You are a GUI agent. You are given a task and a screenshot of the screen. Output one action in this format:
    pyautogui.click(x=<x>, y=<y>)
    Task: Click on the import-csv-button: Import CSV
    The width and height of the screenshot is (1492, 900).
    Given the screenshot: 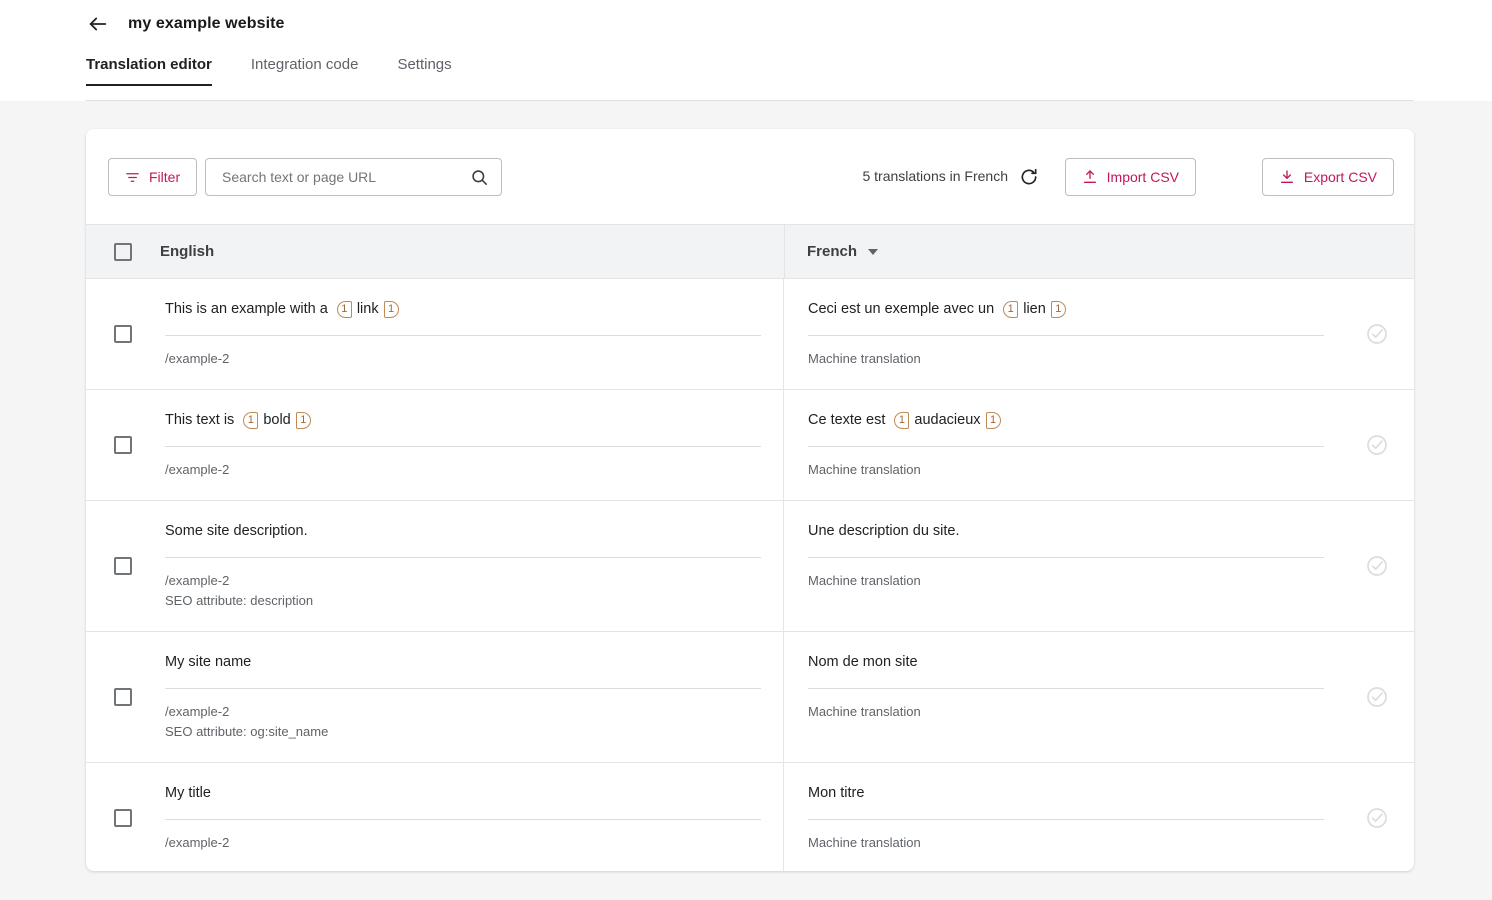 What is the action you would take?
    pyautogui.click(x=1130, y=177)
    